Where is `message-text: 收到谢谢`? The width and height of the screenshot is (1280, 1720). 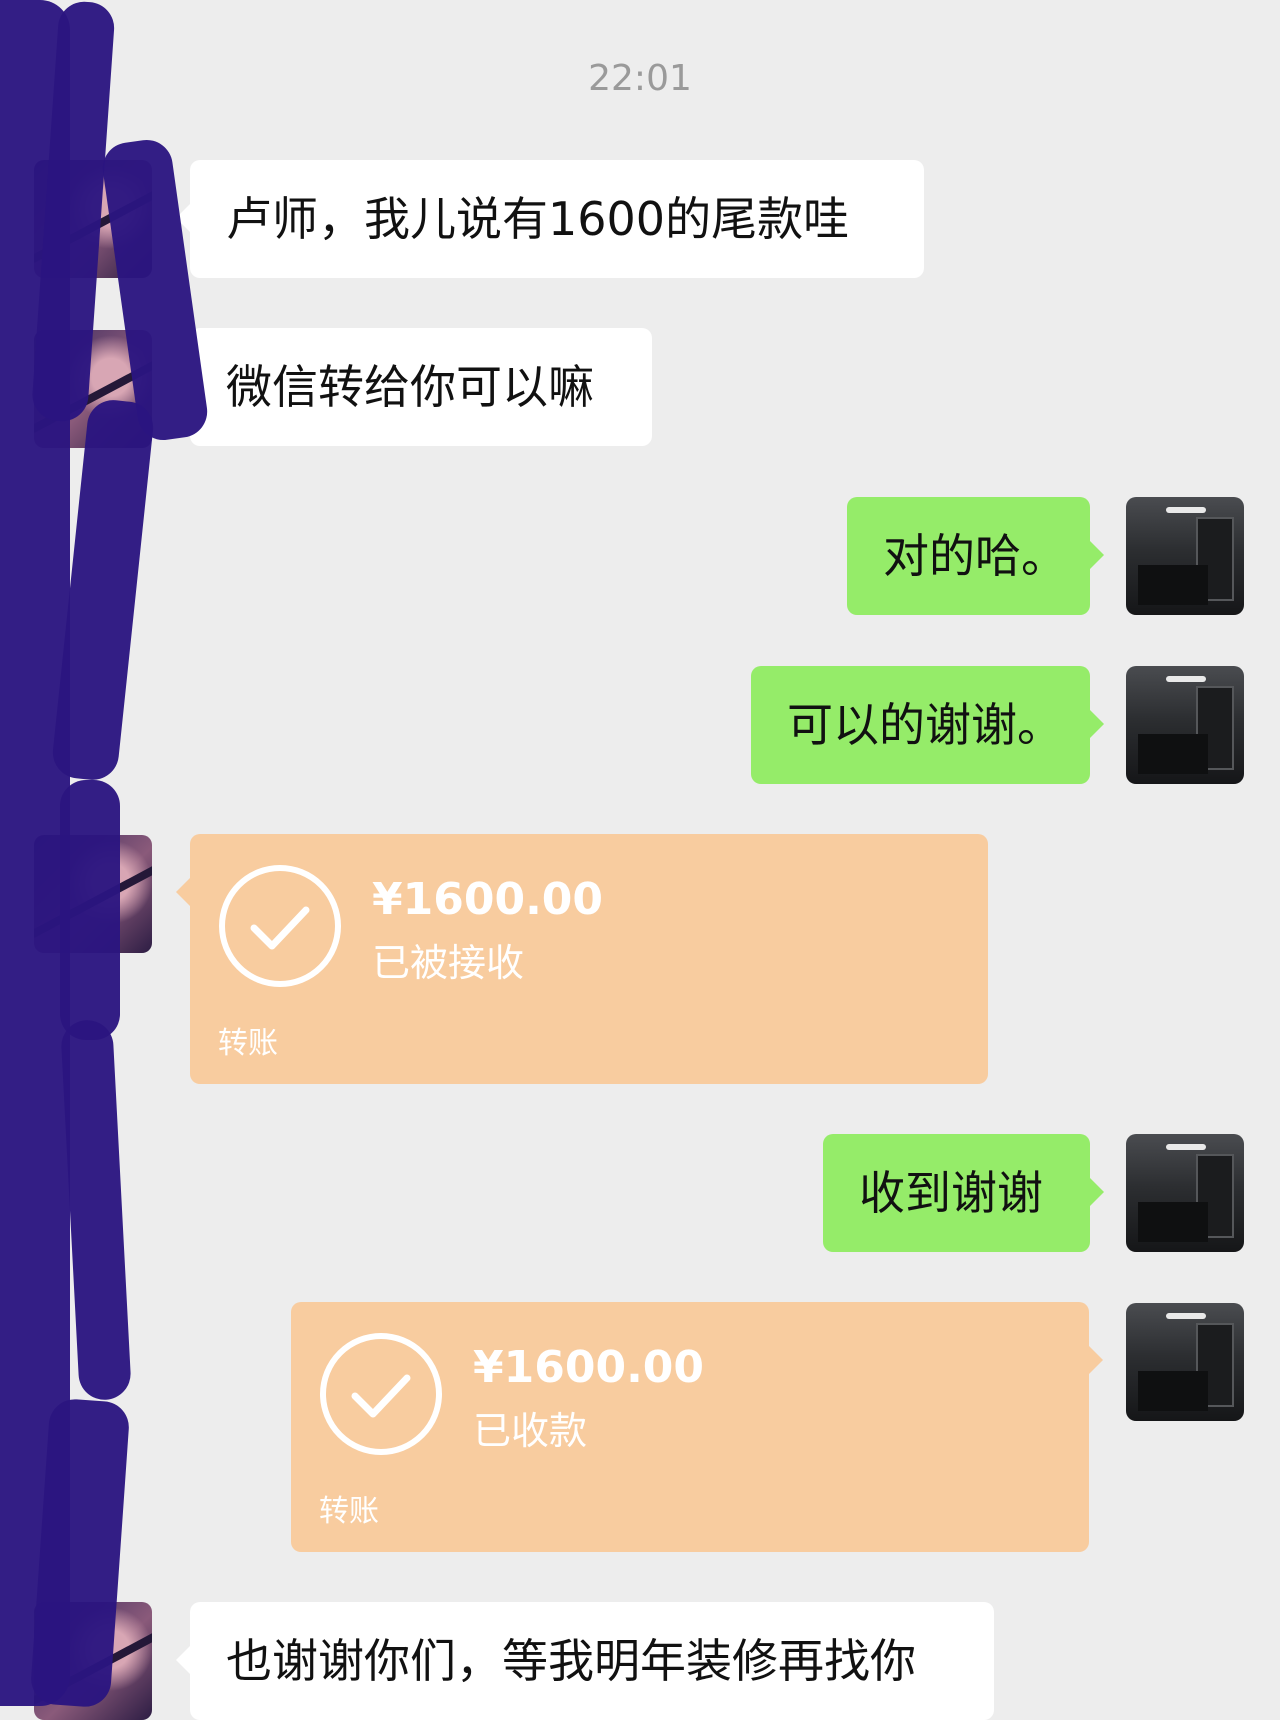 message-text: 收到谢谢 is located at coordinates (951, 1193).